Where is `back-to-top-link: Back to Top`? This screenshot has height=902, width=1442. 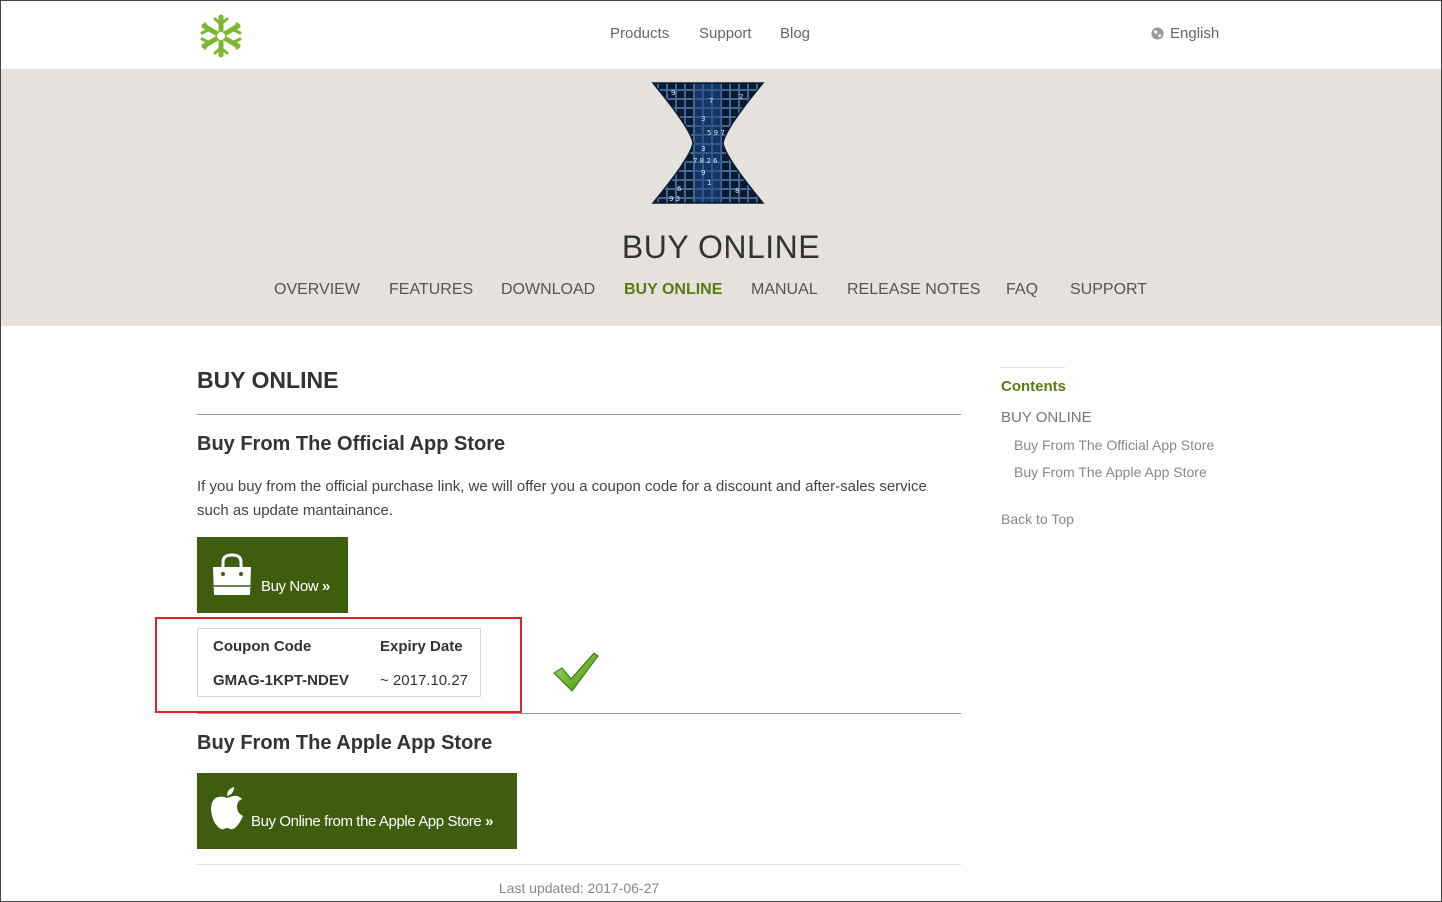
back-to-top-link: Back to Top is located at coordinates (1037, 519).